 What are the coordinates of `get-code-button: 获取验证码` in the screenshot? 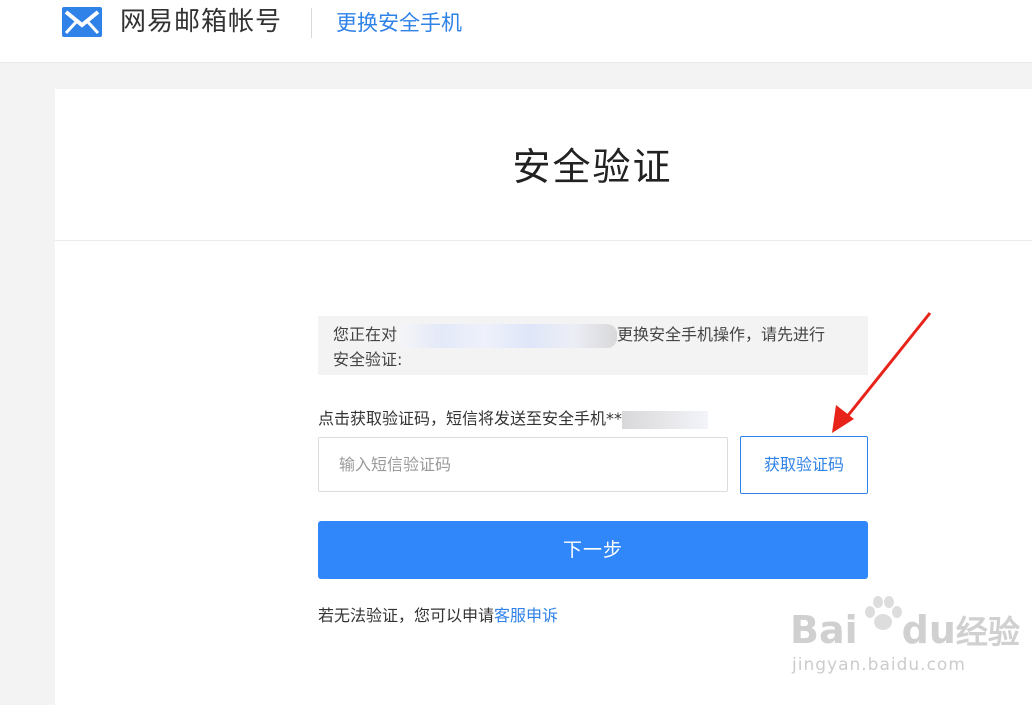 It's located at (804, 465).